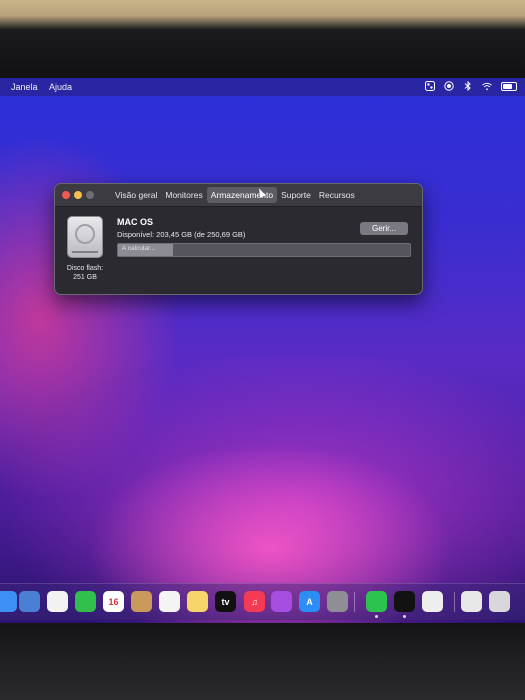 The width and height of the screenshot is (525, 700). What do you see at coordinates (449, 86) in the screenshot?
I see `screen-record-icon` at bounding box center [449, 86].